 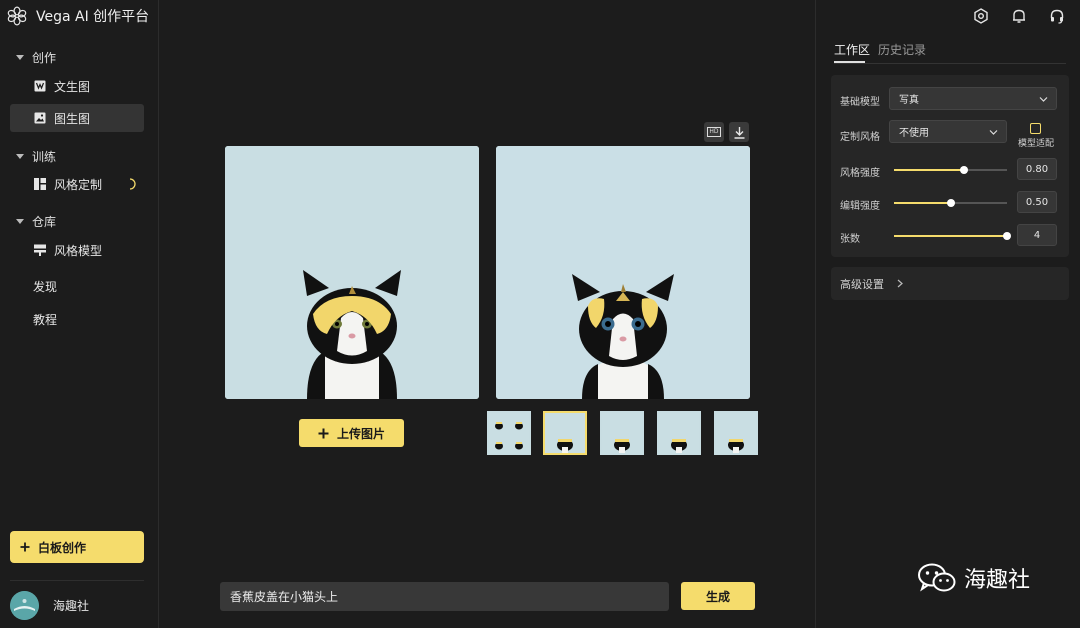 I want to click on section-train: 训练, so click(x=36, y=156).